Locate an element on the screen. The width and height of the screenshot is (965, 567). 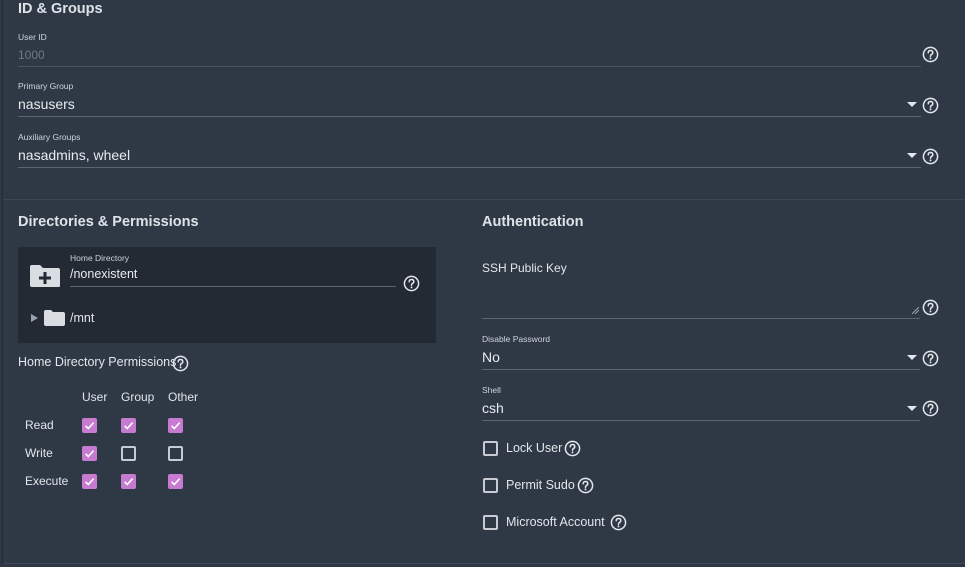
expand-arrow-icon is located at coordinates (34, 318).